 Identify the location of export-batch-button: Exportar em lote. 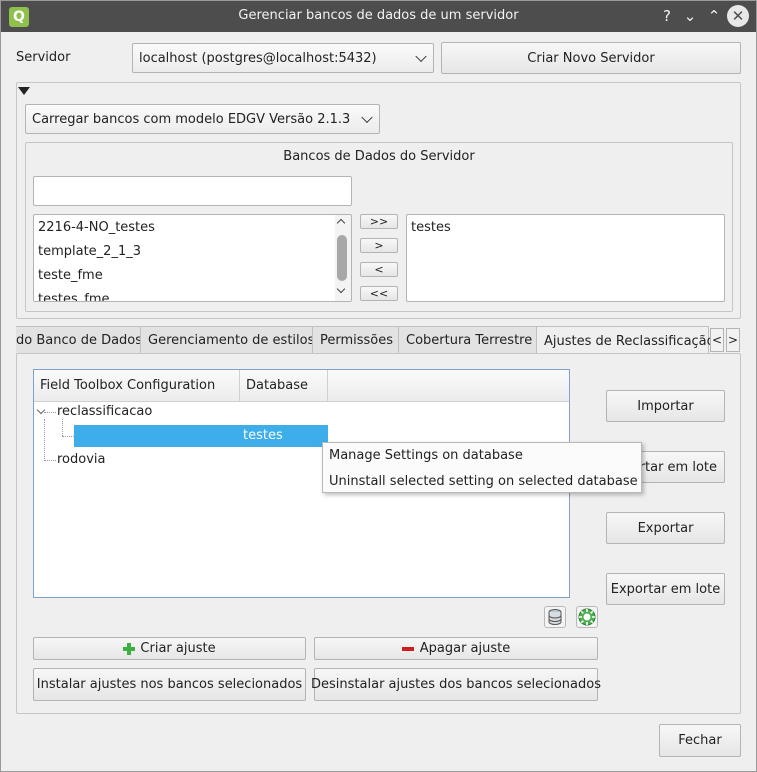
(665, 589).